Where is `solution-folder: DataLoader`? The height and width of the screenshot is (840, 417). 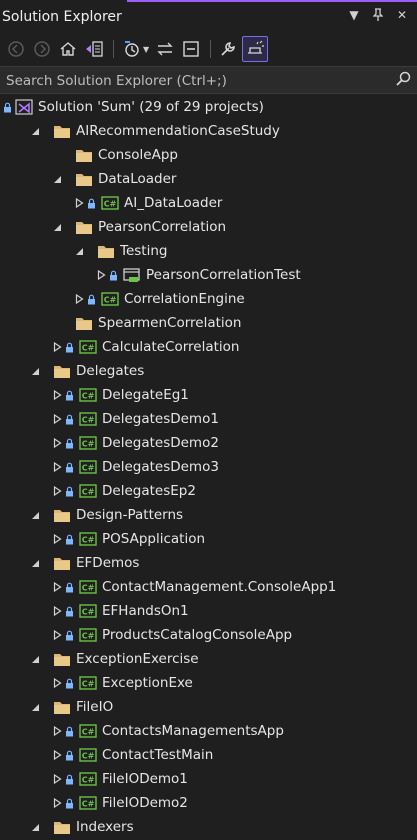
solution-folder: DataLoader is located at coordinates (208, 179).